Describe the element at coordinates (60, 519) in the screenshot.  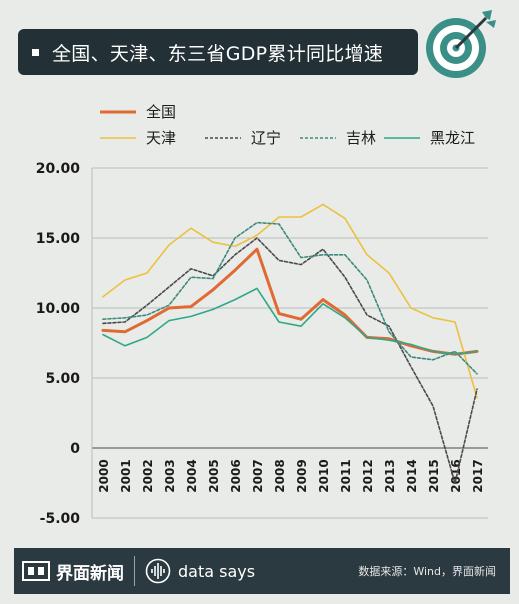
I see `y-tick-label: -5.00` at that location.